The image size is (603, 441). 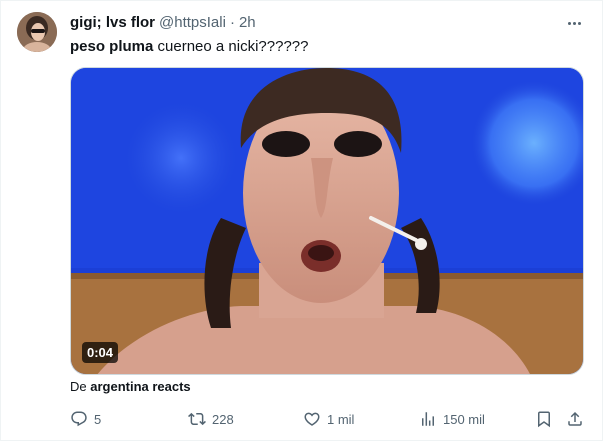 I want to click on share-icon, so click(x=575, y=418).